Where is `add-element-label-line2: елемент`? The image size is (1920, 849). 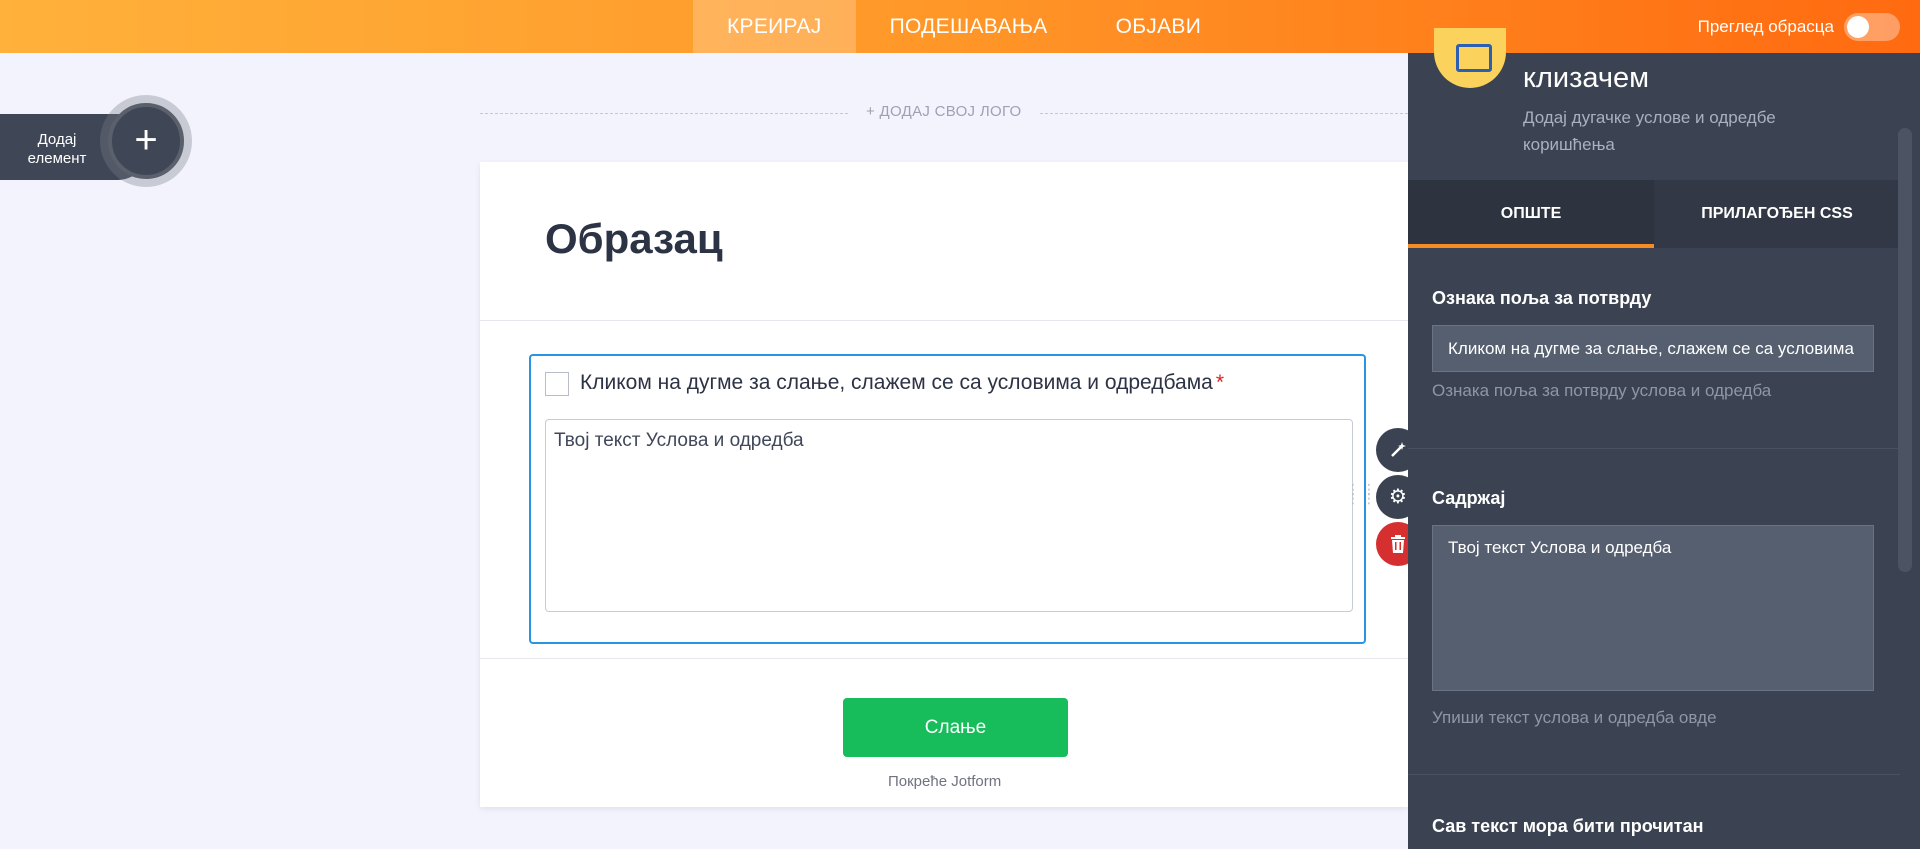
add-element-label-line2: елемент is located at coordinates (57, 158).